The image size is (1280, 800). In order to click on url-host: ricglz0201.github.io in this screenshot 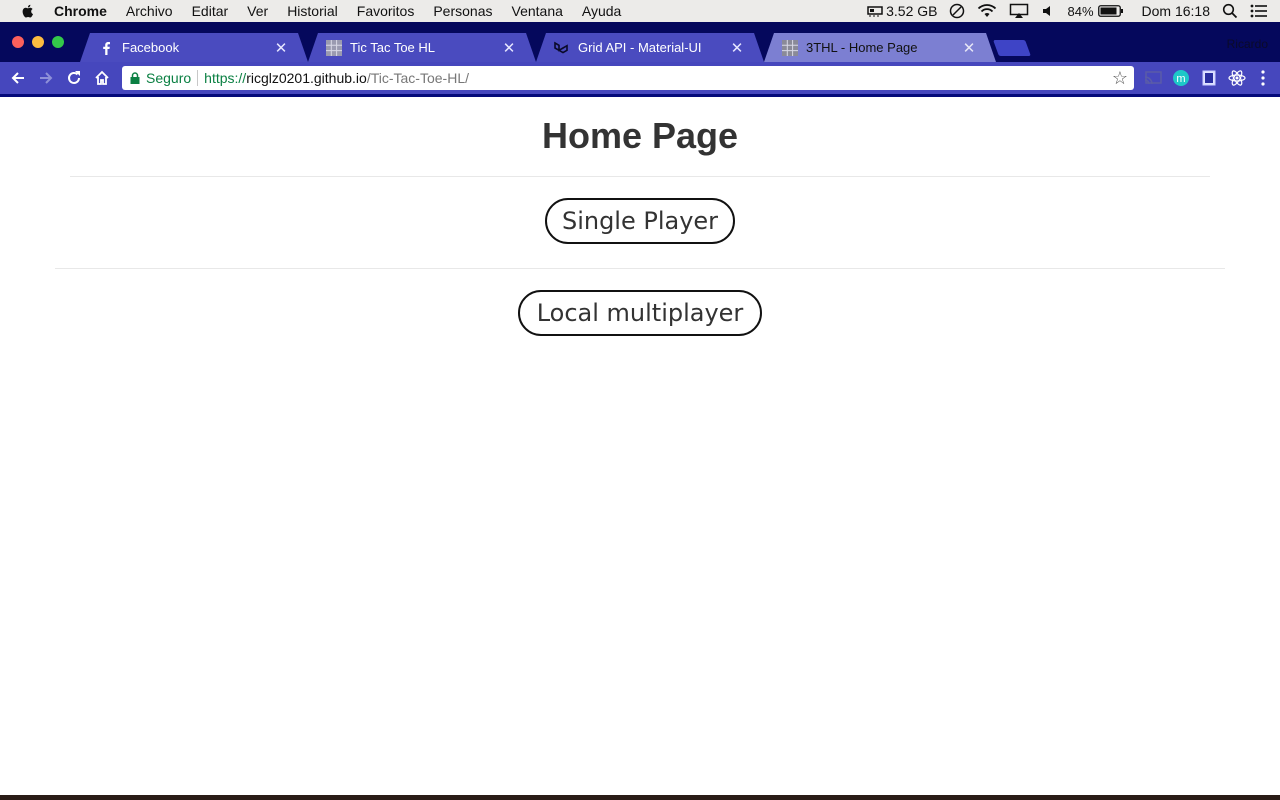, I will do `click(306, 78)`.